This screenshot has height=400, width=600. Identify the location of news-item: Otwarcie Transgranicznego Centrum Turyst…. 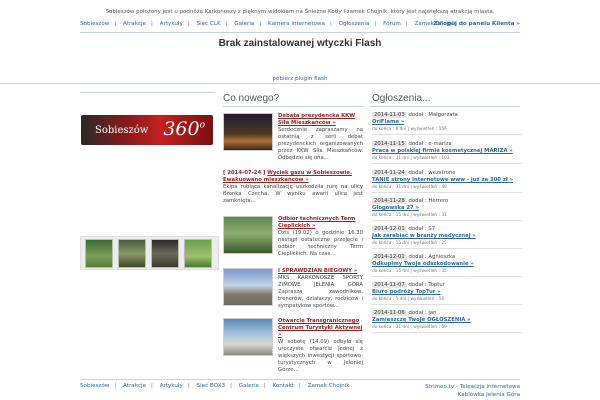
(320, 346).